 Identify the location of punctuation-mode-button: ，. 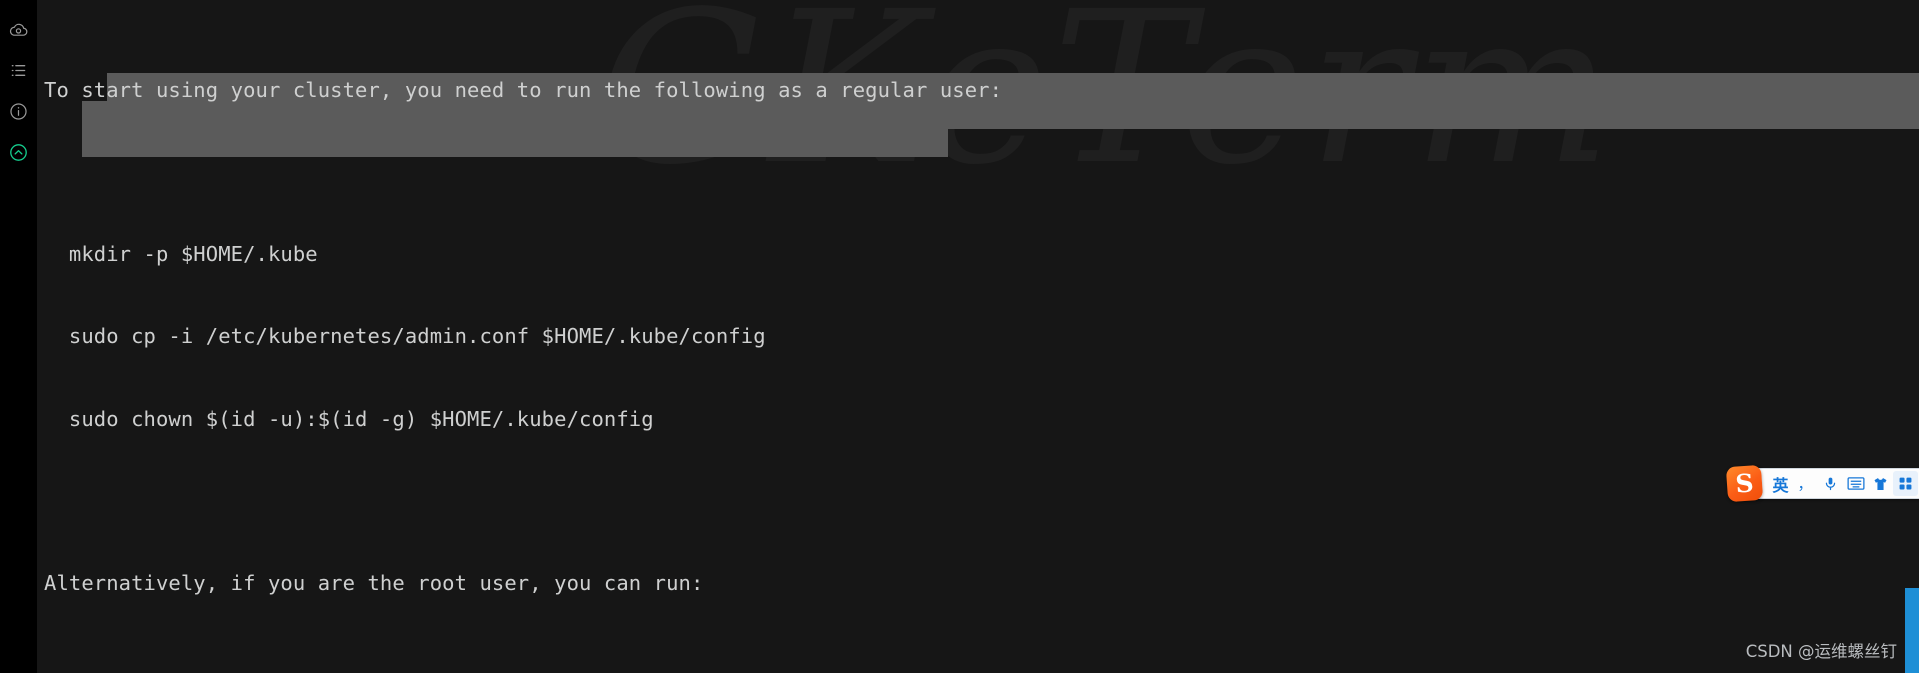
(1805, 483).